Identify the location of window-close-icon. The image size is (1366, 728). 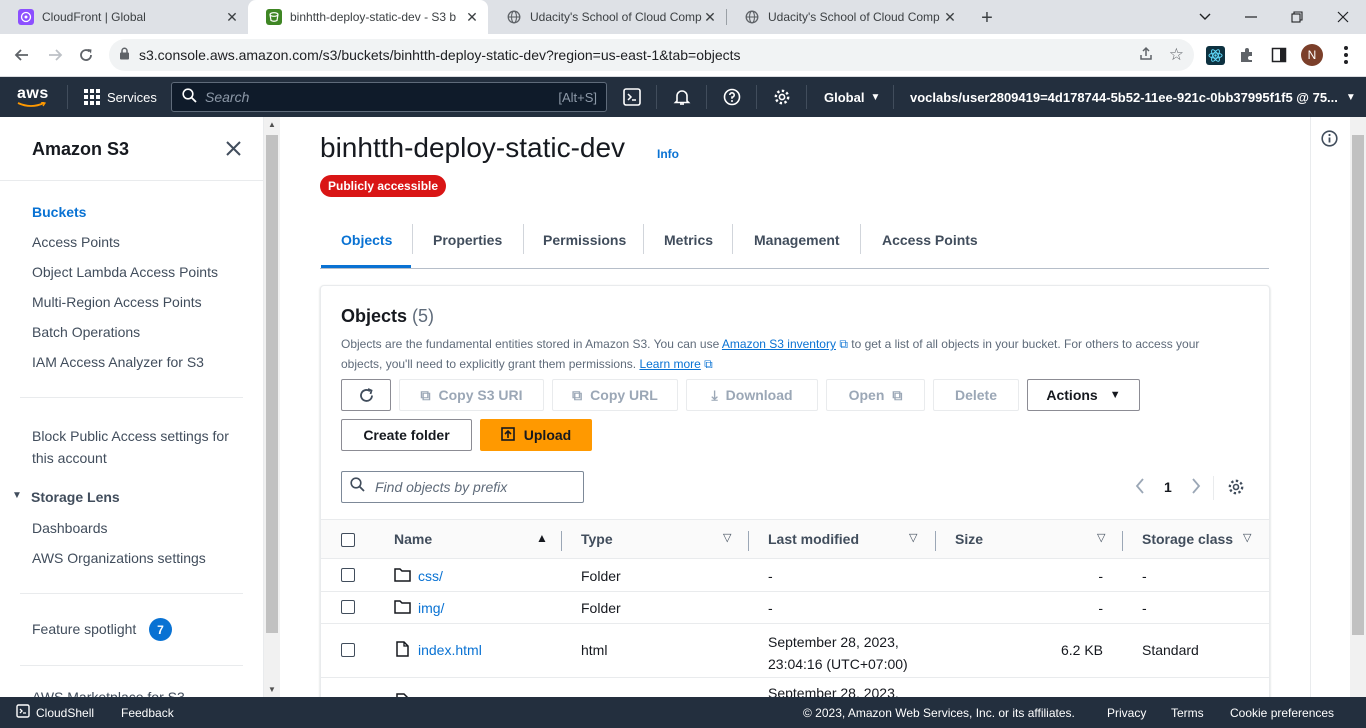
(1343, 17).